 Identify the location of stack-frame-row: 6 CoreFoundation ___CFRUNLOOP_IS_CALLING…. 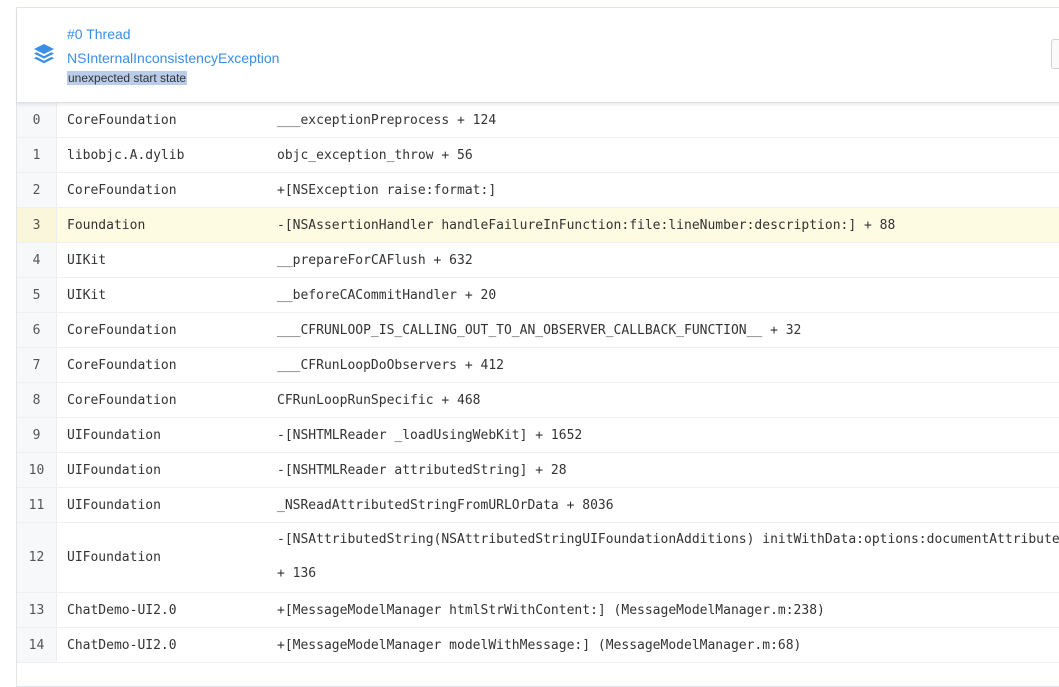
(538, 330).